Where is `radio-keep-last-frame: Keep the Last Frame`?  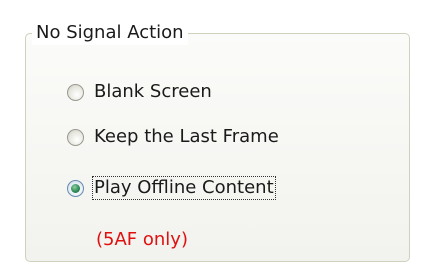 radio-keep-last-frame: Keep the Last Frame is located at coordinates (174, 137).